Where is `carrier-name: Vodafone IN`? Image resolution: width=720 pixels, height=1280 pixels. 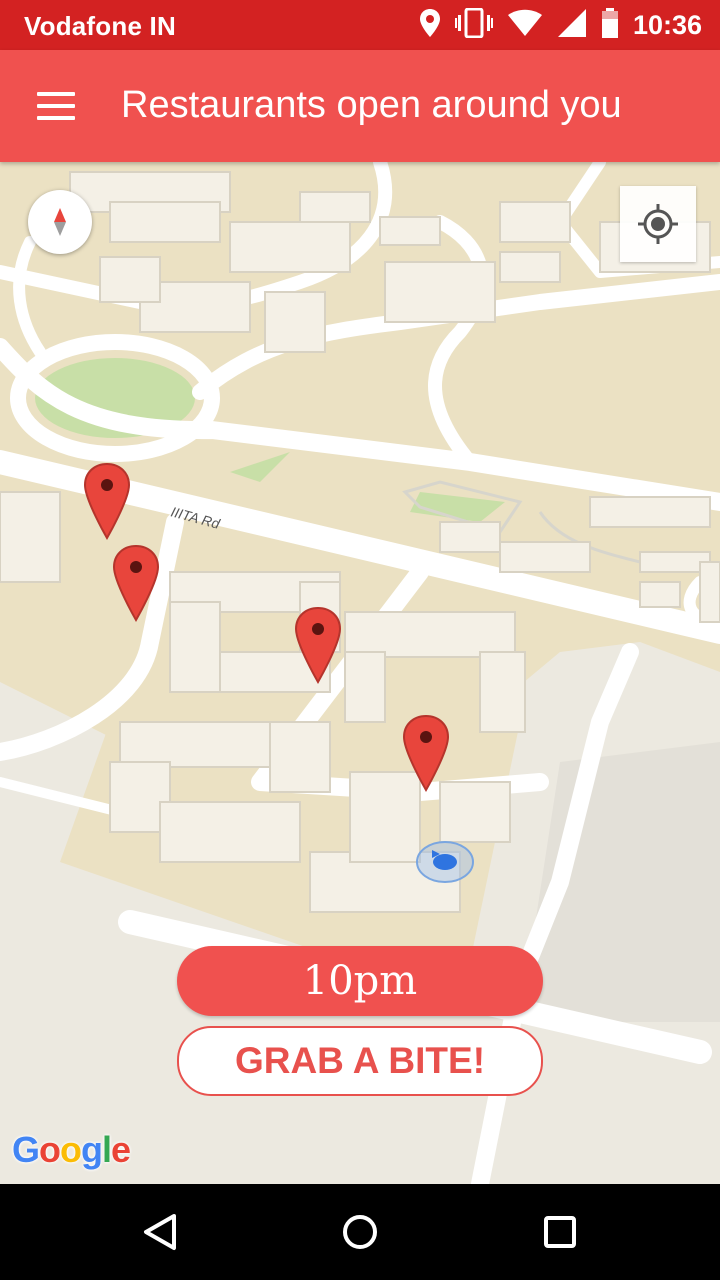
carrier-name: Vodafone IN is located at coordinates (100, 26).